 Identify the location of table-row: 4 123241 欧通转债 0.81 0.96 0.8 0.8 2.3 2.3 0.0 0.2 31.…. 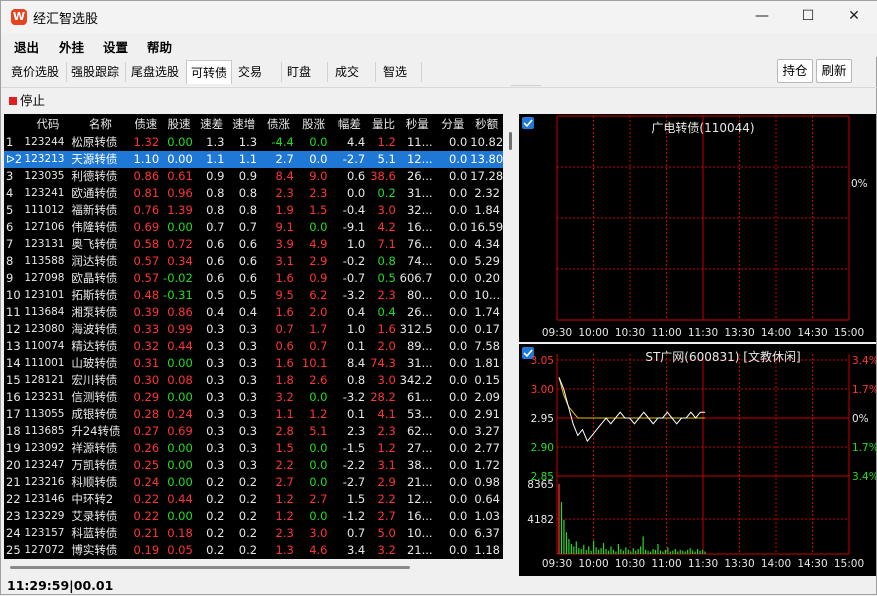
(253, 193).